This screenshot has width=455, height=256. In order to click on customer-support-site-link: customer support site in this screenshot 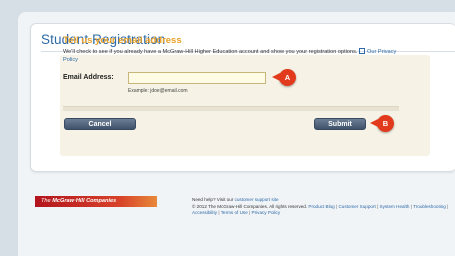, I will do `click(257, 199)`.